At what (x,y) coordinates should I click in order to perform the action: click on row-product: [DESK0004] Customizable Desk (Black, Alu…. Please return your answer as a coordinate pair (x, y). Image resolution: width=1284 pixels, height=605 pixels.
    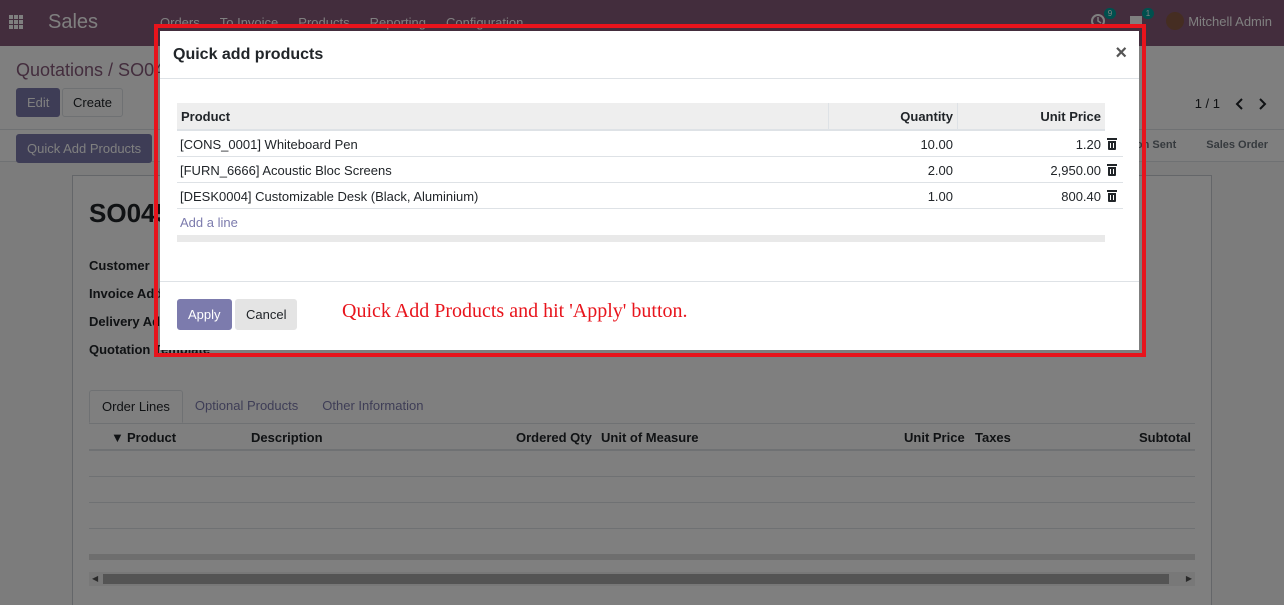
    Looking at the image, I should click on (329, 196).